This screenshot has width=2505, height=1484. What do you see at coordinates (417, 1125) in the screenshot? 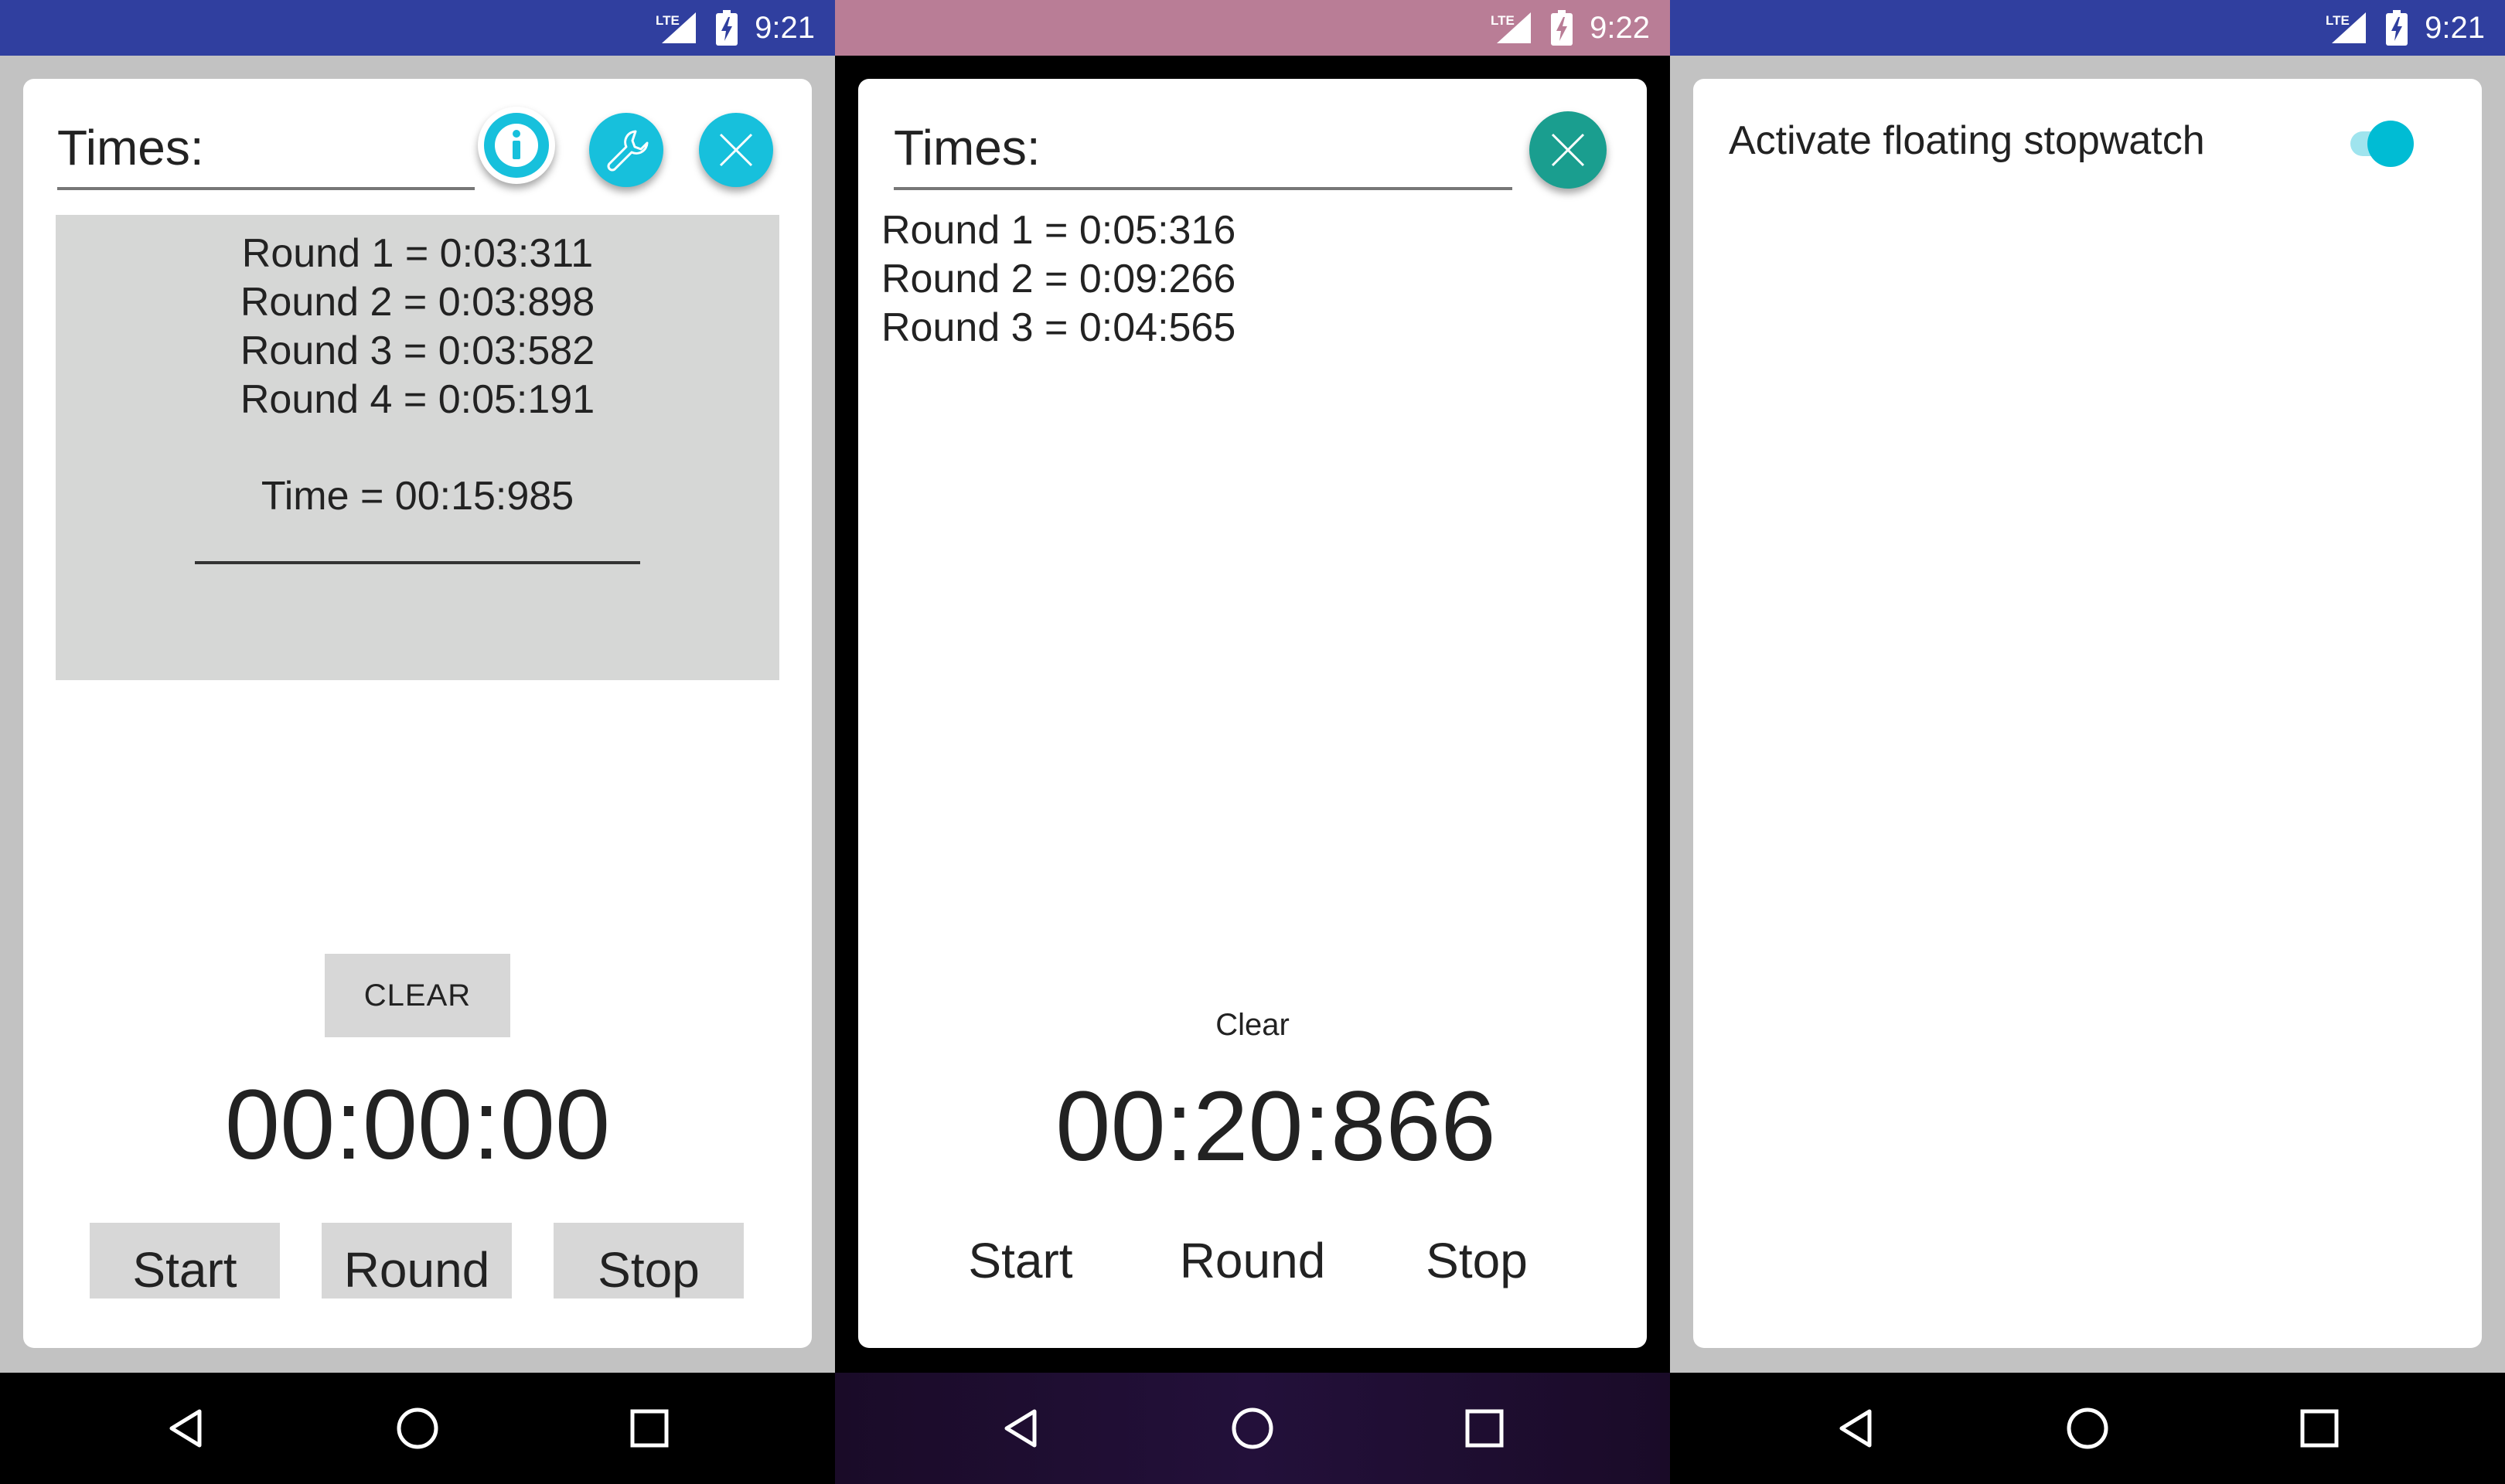
I see `timer-display: 00:00:00` at bounding box center [417, 1125].